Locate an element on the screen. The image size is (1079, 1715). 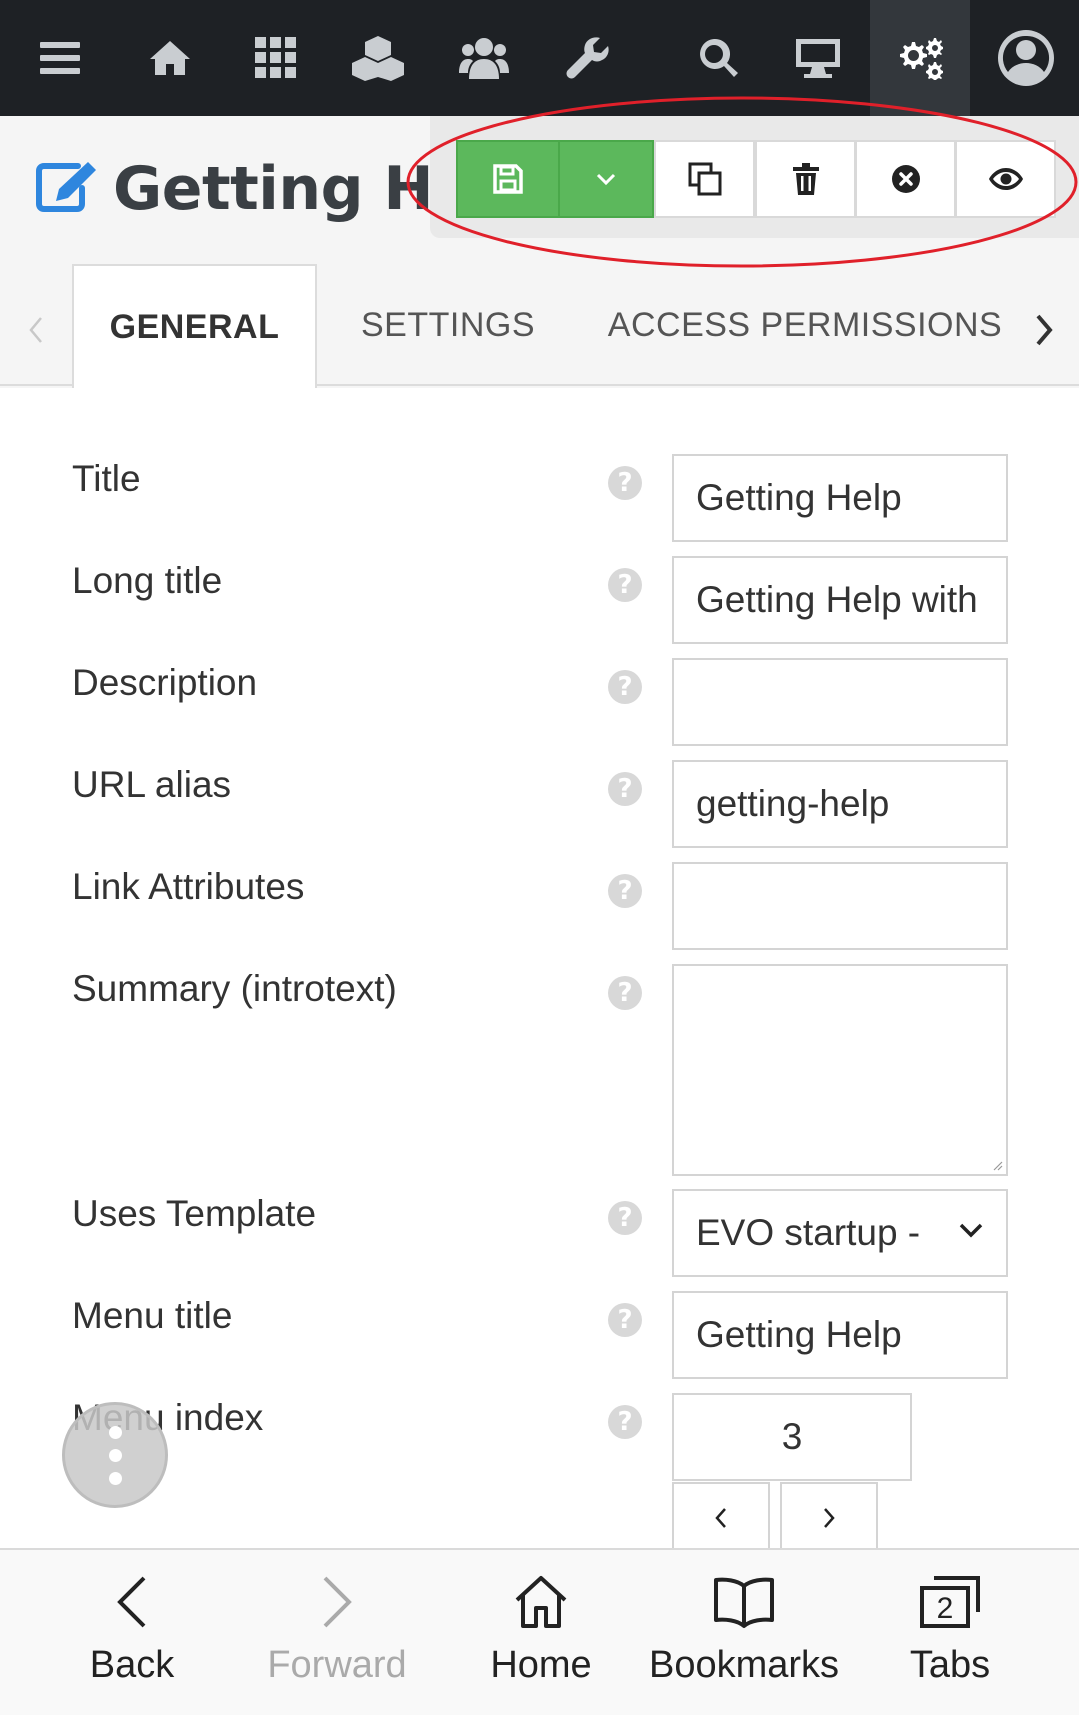
resize-grip-icon is located at coordinates (997, 1165).